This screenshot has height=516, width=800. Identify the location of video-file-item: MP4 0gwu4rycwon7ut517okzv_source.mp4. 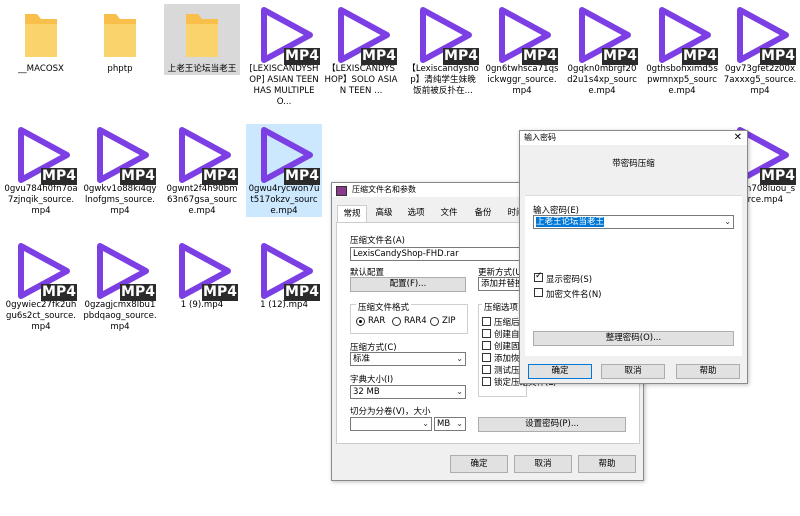
(284, 170).